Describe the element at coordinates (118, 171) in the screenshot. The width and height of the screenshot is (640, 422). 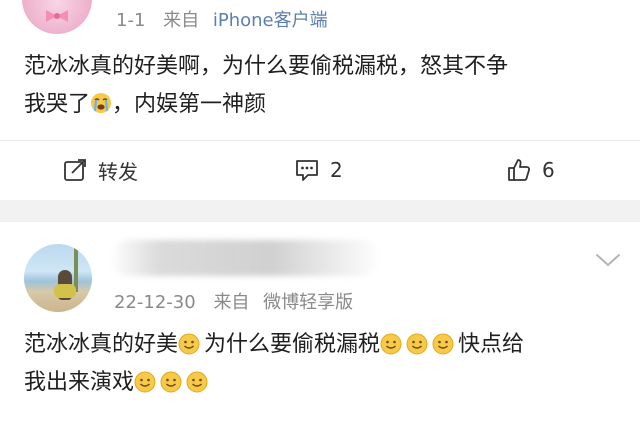
I see `repost-label: 转发` at that location.